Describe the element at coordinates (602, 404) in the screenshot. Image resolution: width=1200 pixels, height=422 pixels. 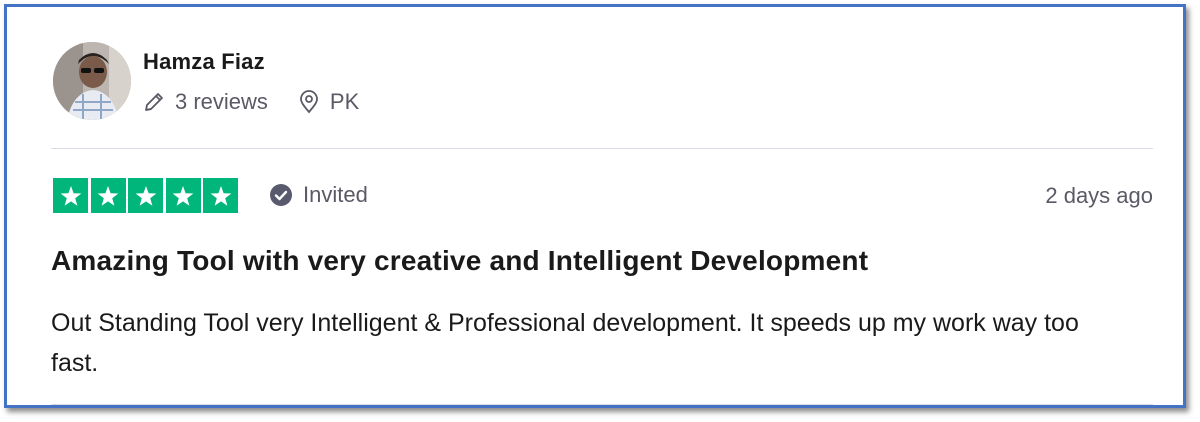
I see `footer-divider` at that location.